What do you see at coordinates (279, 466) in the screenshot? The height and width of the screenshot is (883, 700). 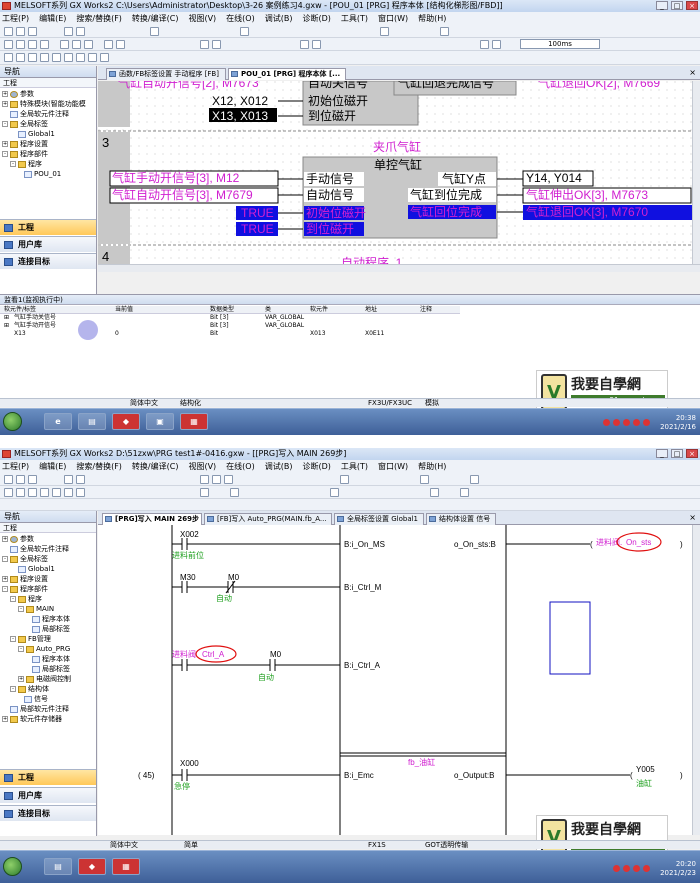 I see `menu-debug: 调试(B)` at bounding box center [279, 466].